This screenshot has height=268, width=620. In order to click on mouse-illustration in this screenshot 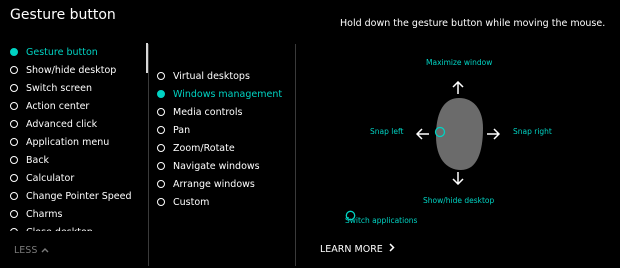, I will do `click(459, 134)`.